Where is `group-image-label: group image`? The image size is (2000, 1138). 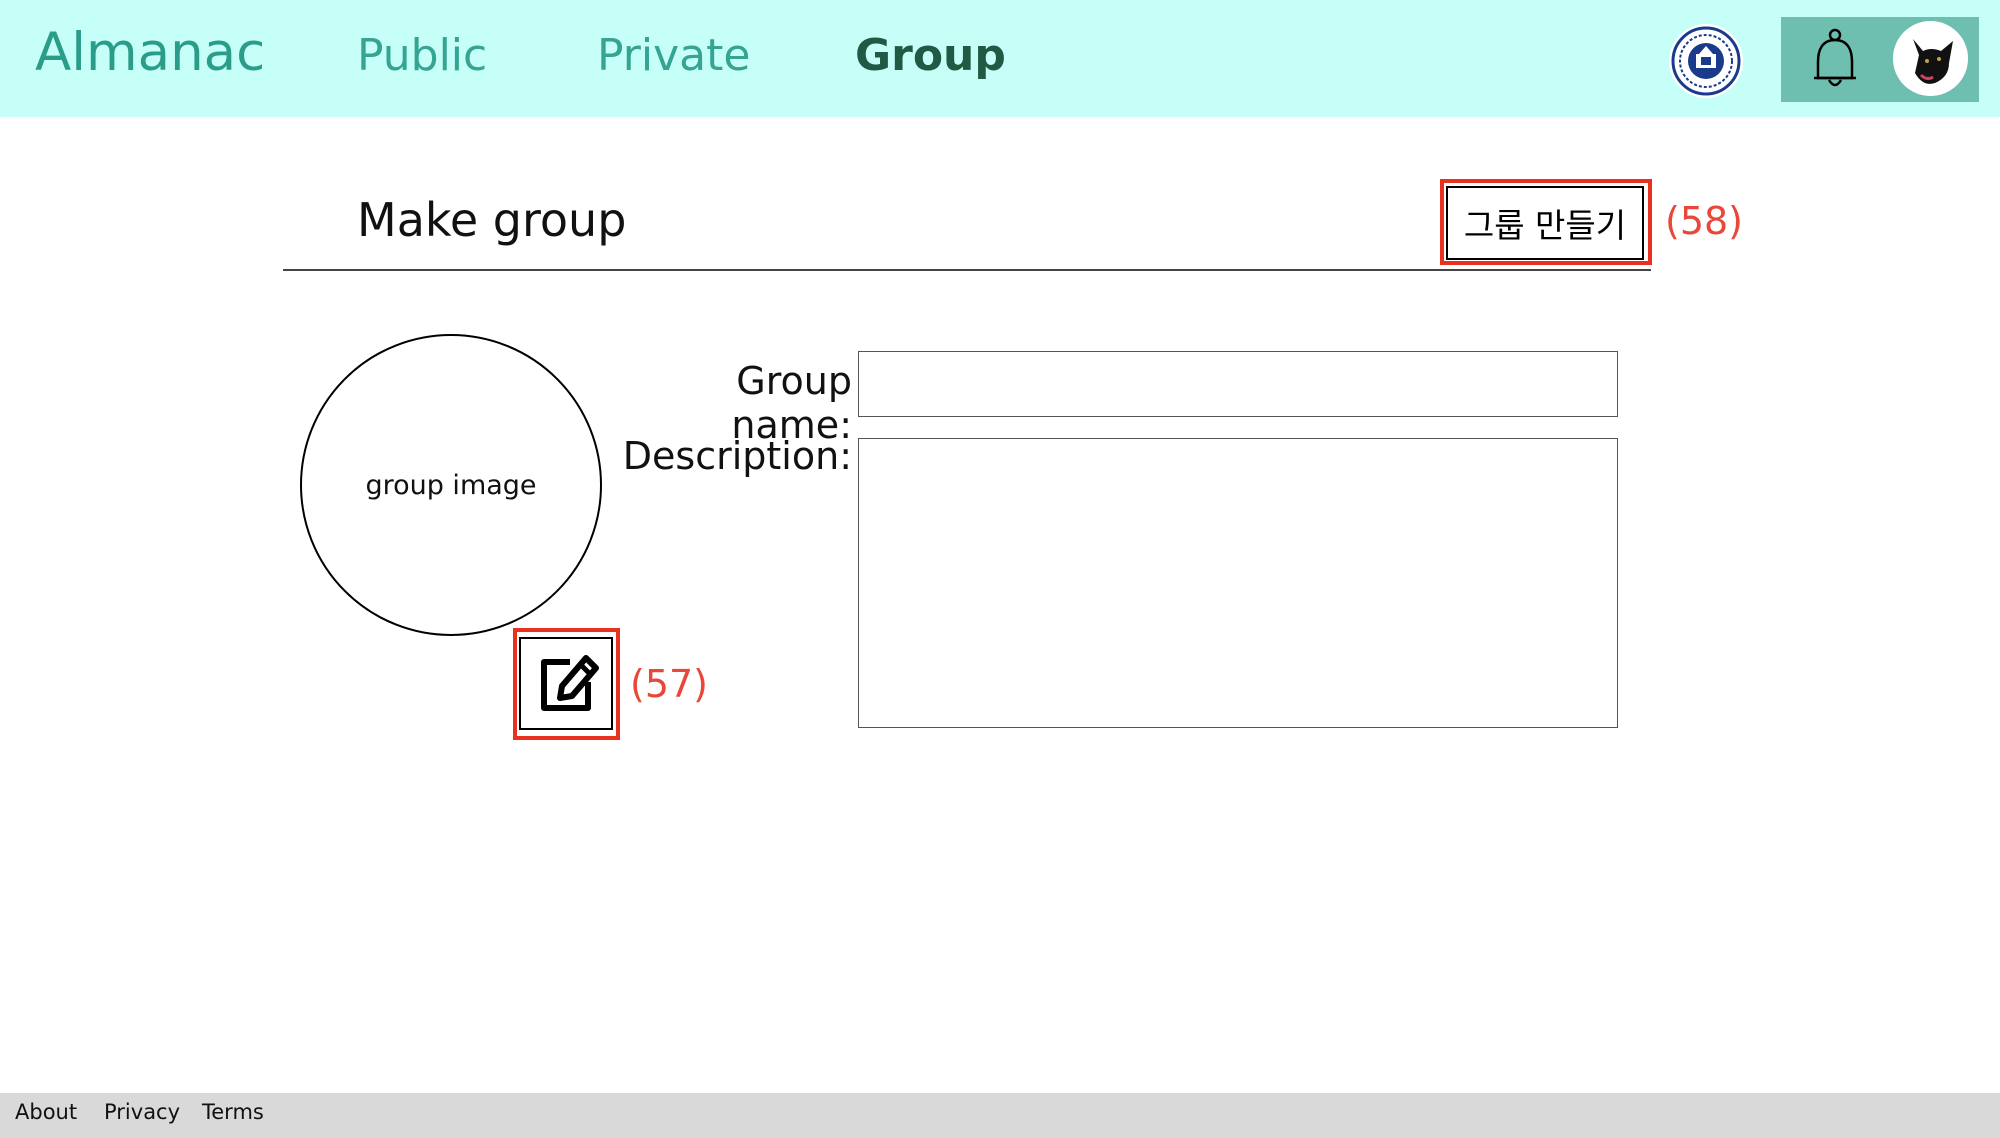 group-image-label: group image is located at coordinates (451, 485).